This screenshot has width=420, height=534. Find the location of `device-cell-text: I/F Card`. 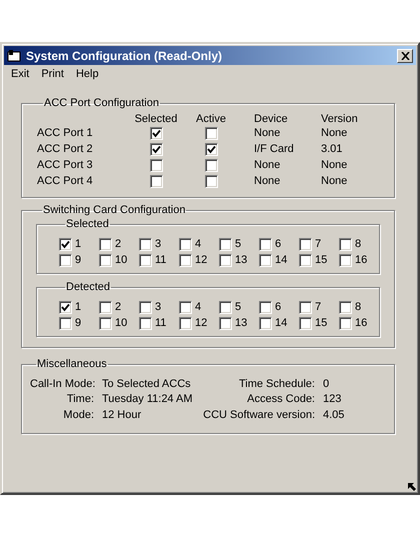

device-cell-text: I/F Card is located at coordinates (274, 149).